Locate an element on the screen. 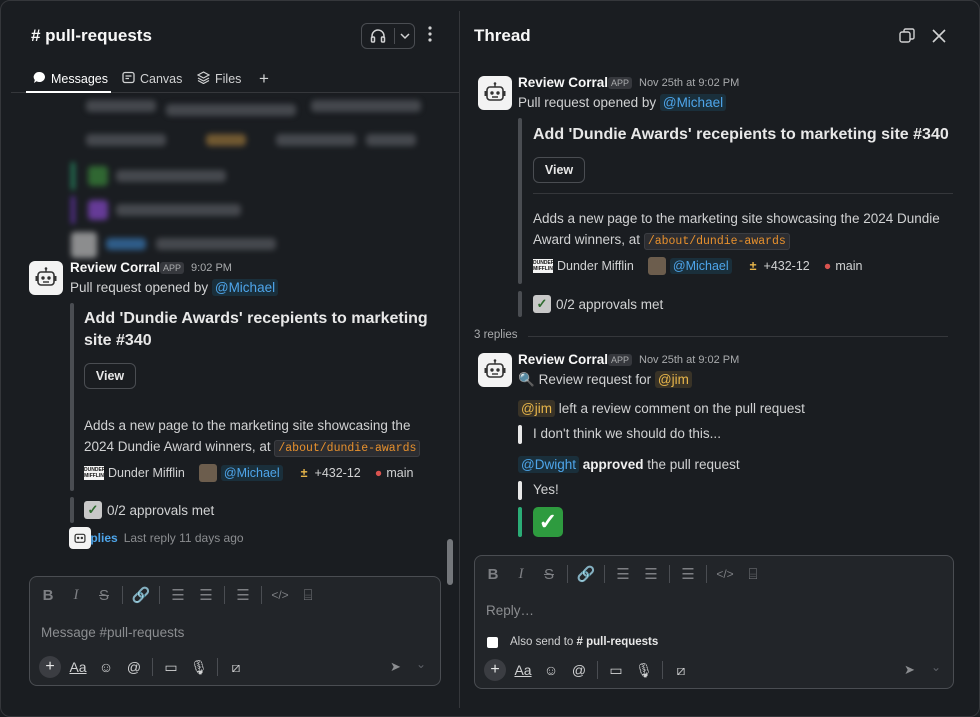  channel-header: # pull-requests is located at coordinates (235, 36).